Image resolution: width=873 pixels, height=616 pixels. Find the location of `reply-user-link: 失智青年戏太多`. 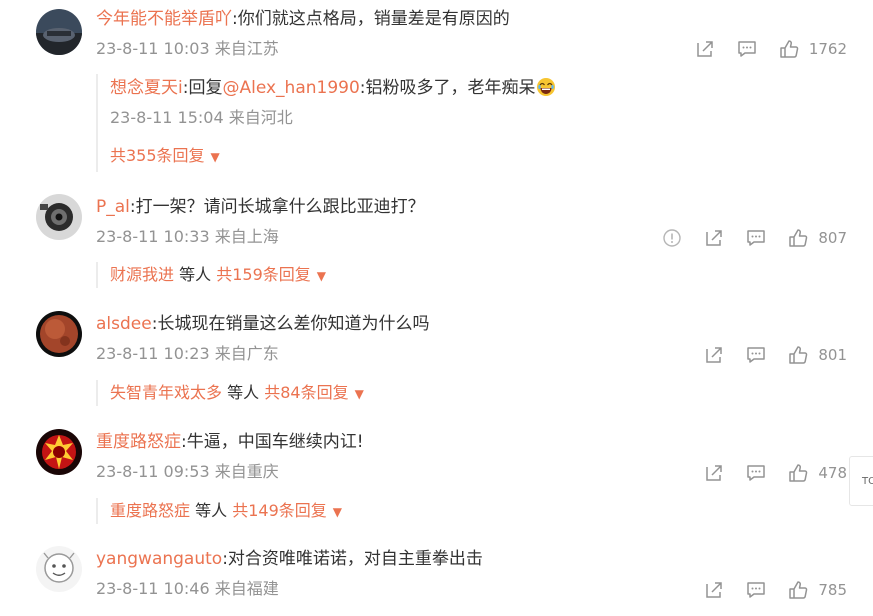

reply-user-link: 失智青年戏太多 is located at coordinates (166, 392).